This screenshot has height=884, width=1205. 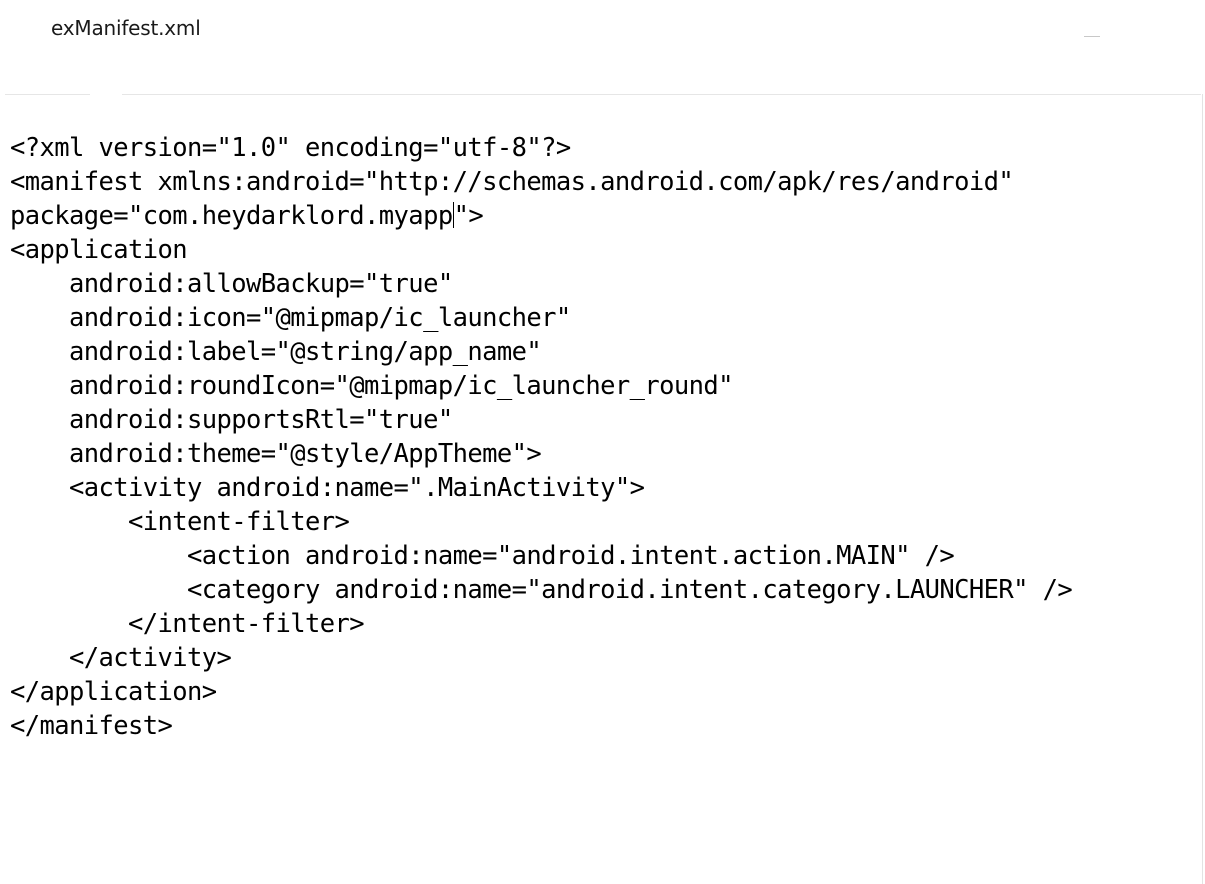 What do you see at coordinates (113, 692) in the screenshot?
I see `code-line: </application>` at bounding box center [113, 692].